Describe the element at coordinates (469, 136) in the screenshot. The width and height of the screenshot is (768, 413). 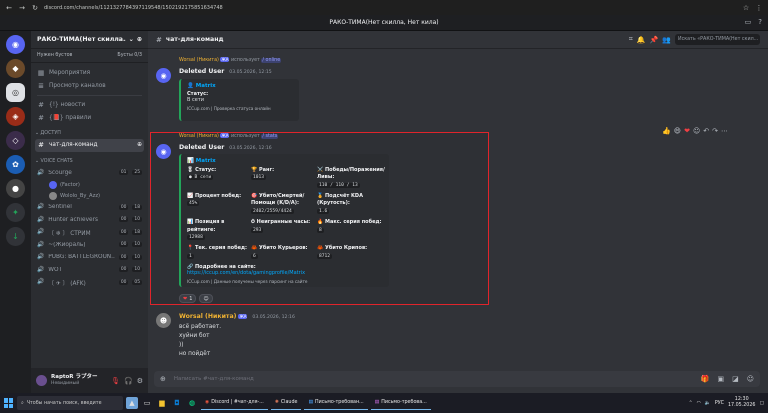
I see `reply-preview: Worsal (Никита) ЖА использует / stats` at that location.